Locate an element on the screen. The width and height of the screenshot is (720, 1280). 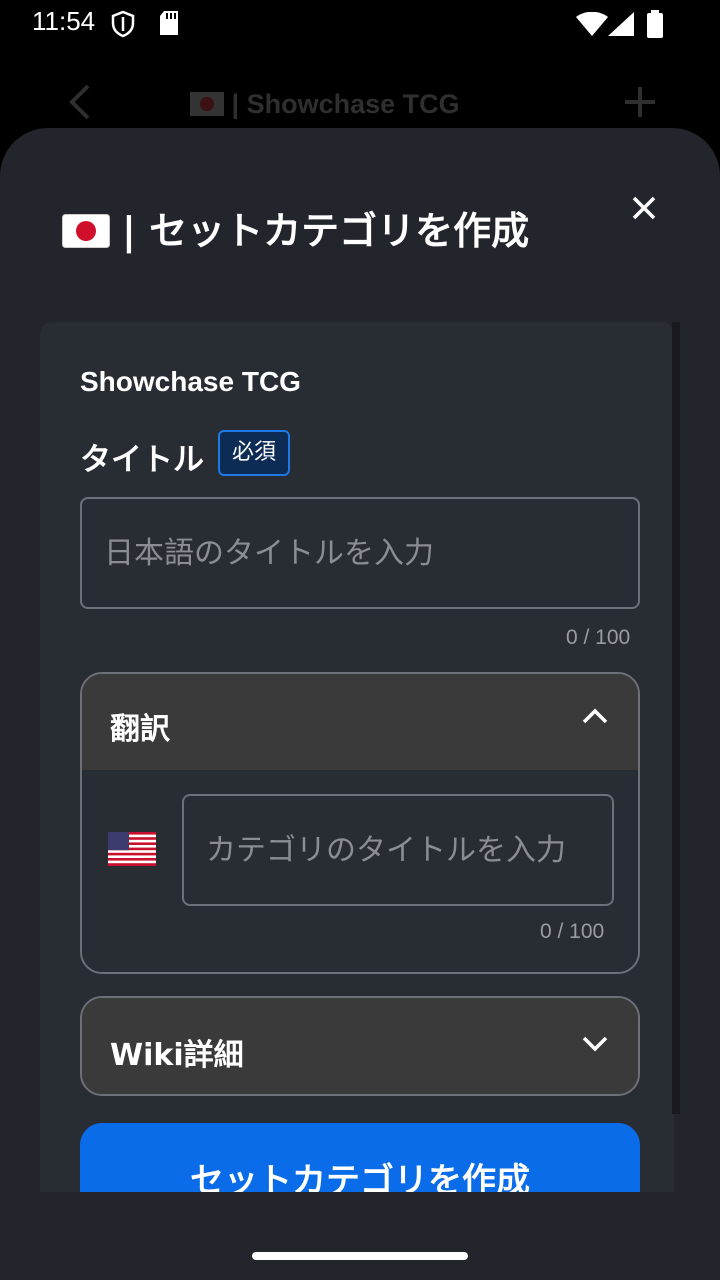
background-title: | Showchase TCG is located at coordinates (325, 106).